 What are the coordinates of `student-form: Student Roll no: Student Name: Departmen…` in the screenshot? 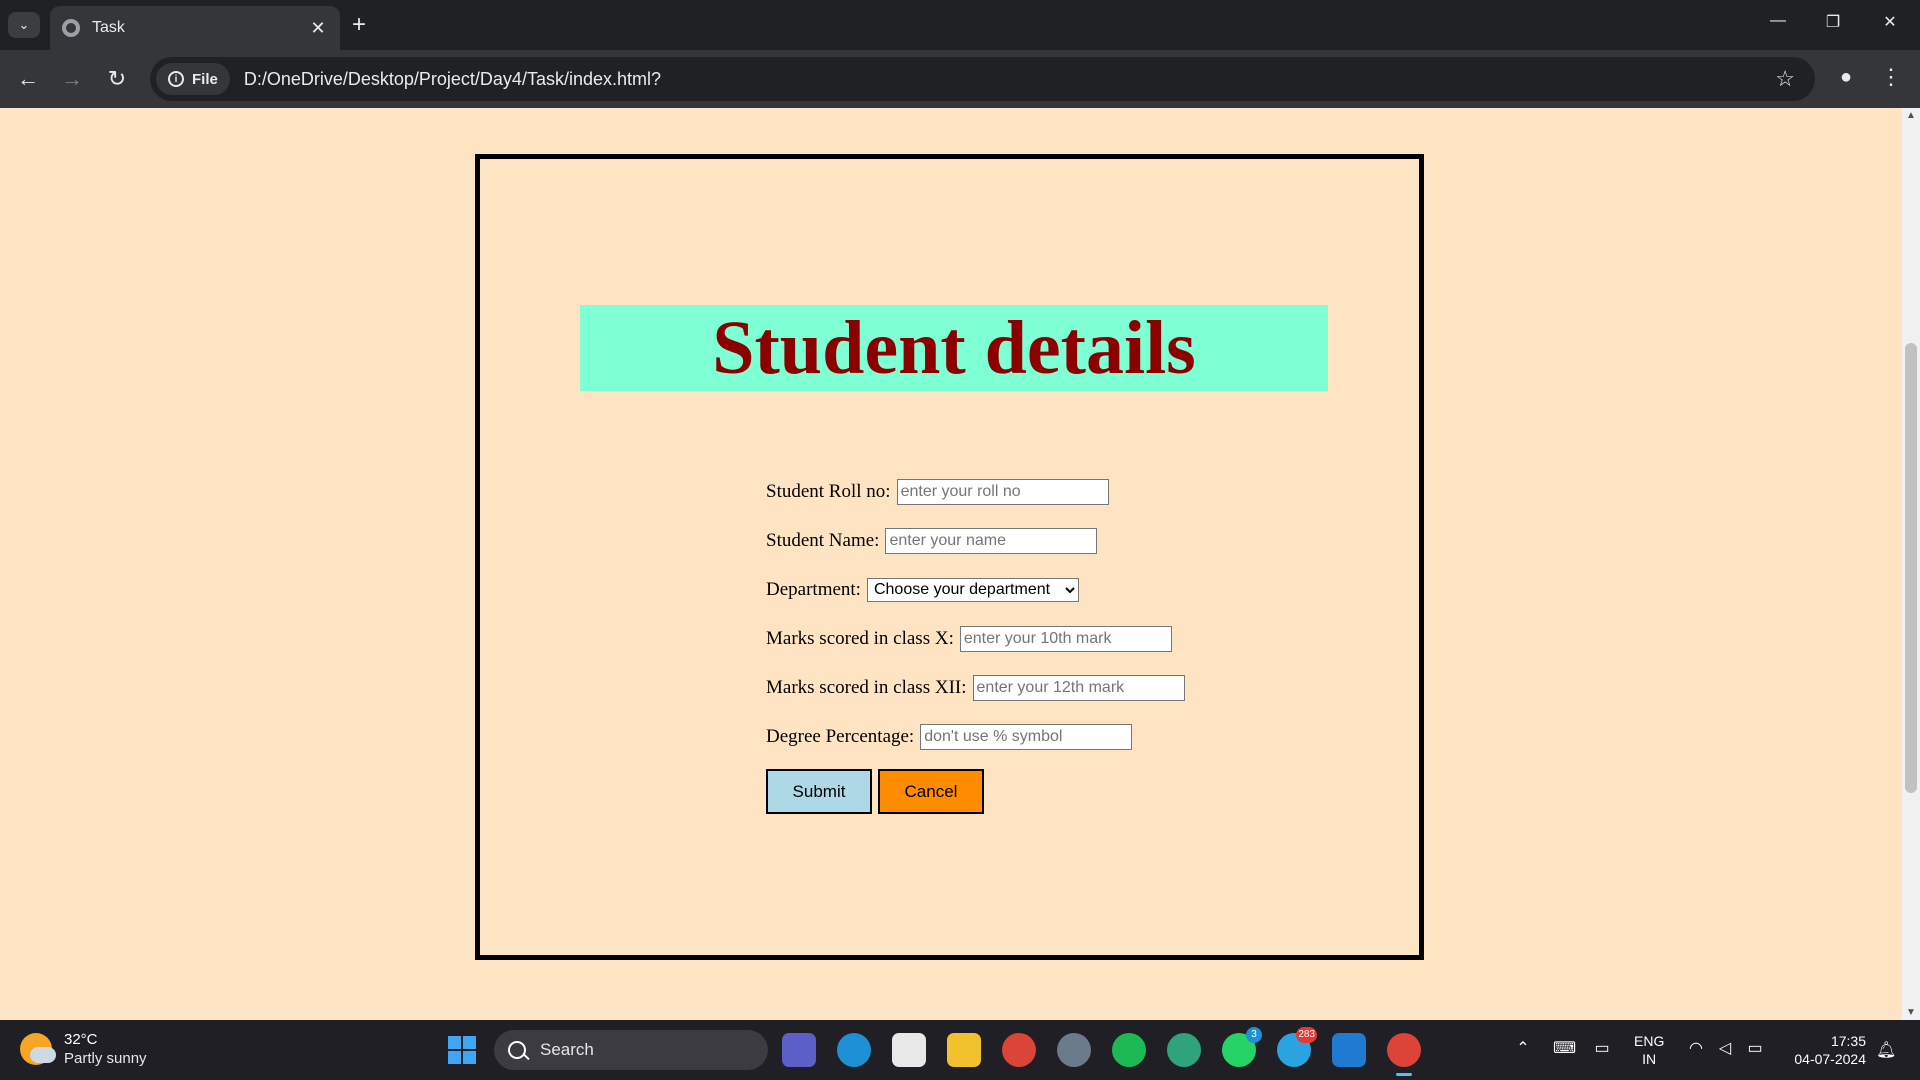 It's located at (975, 640).